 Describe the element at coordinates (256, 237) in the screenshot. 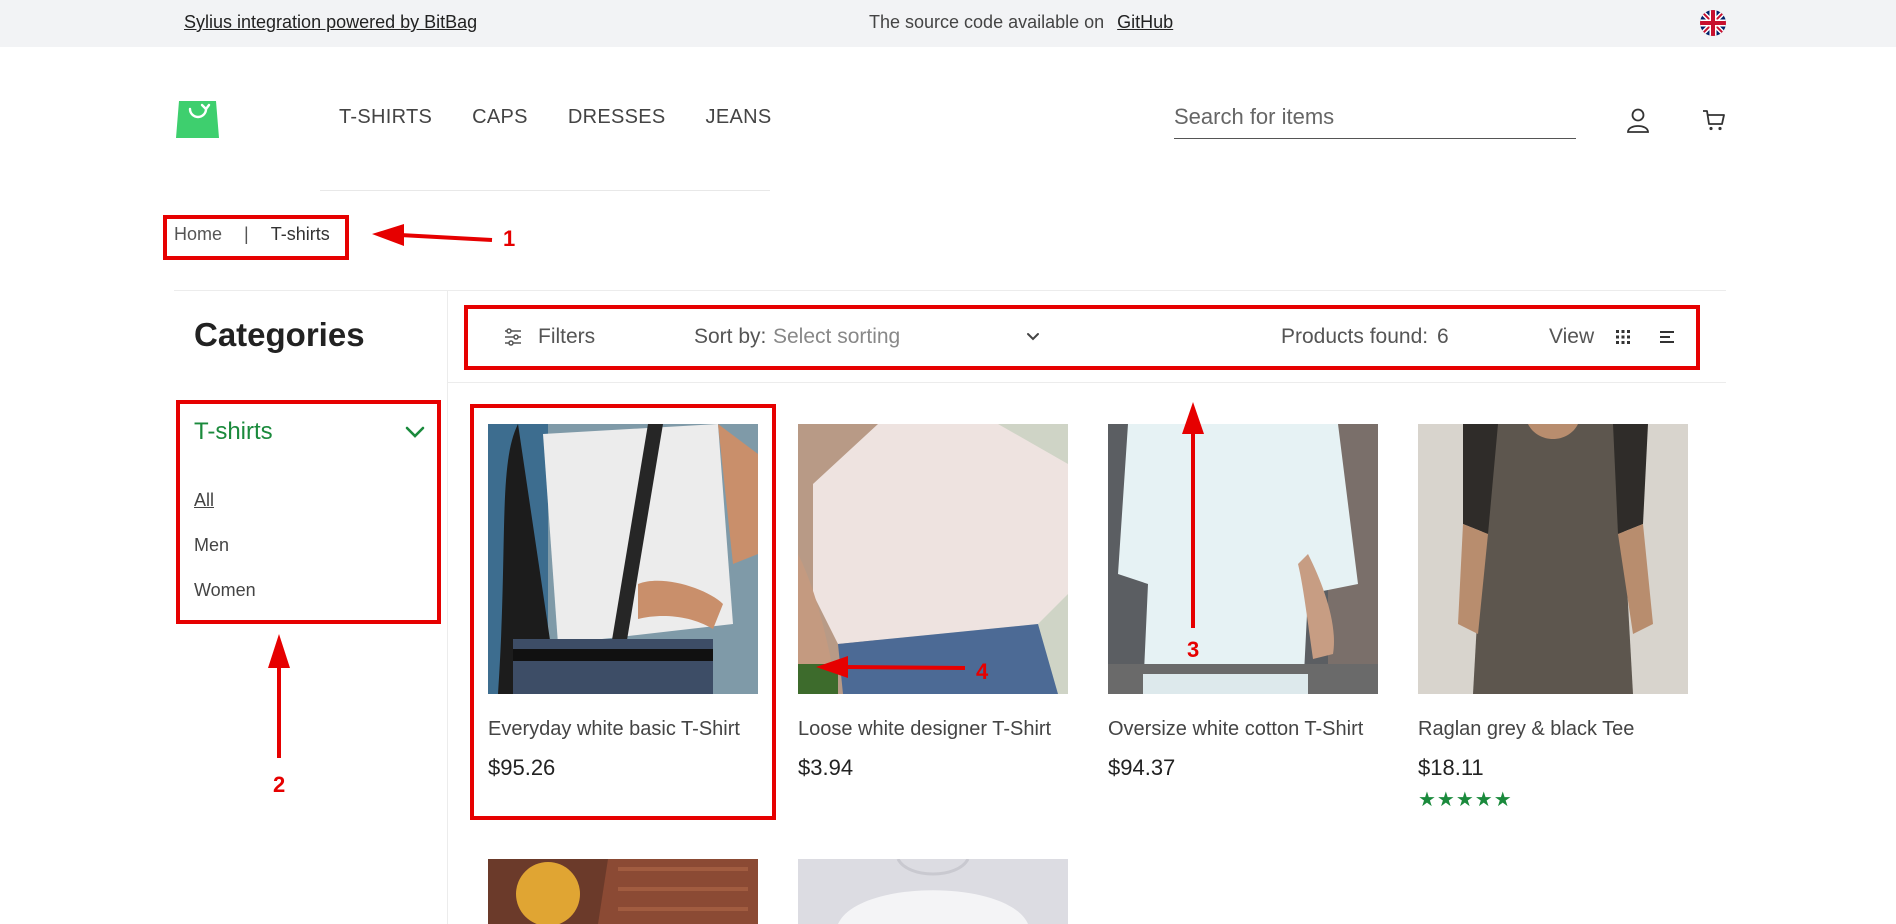

I see `annotation-box-breadcrumb` at that location.